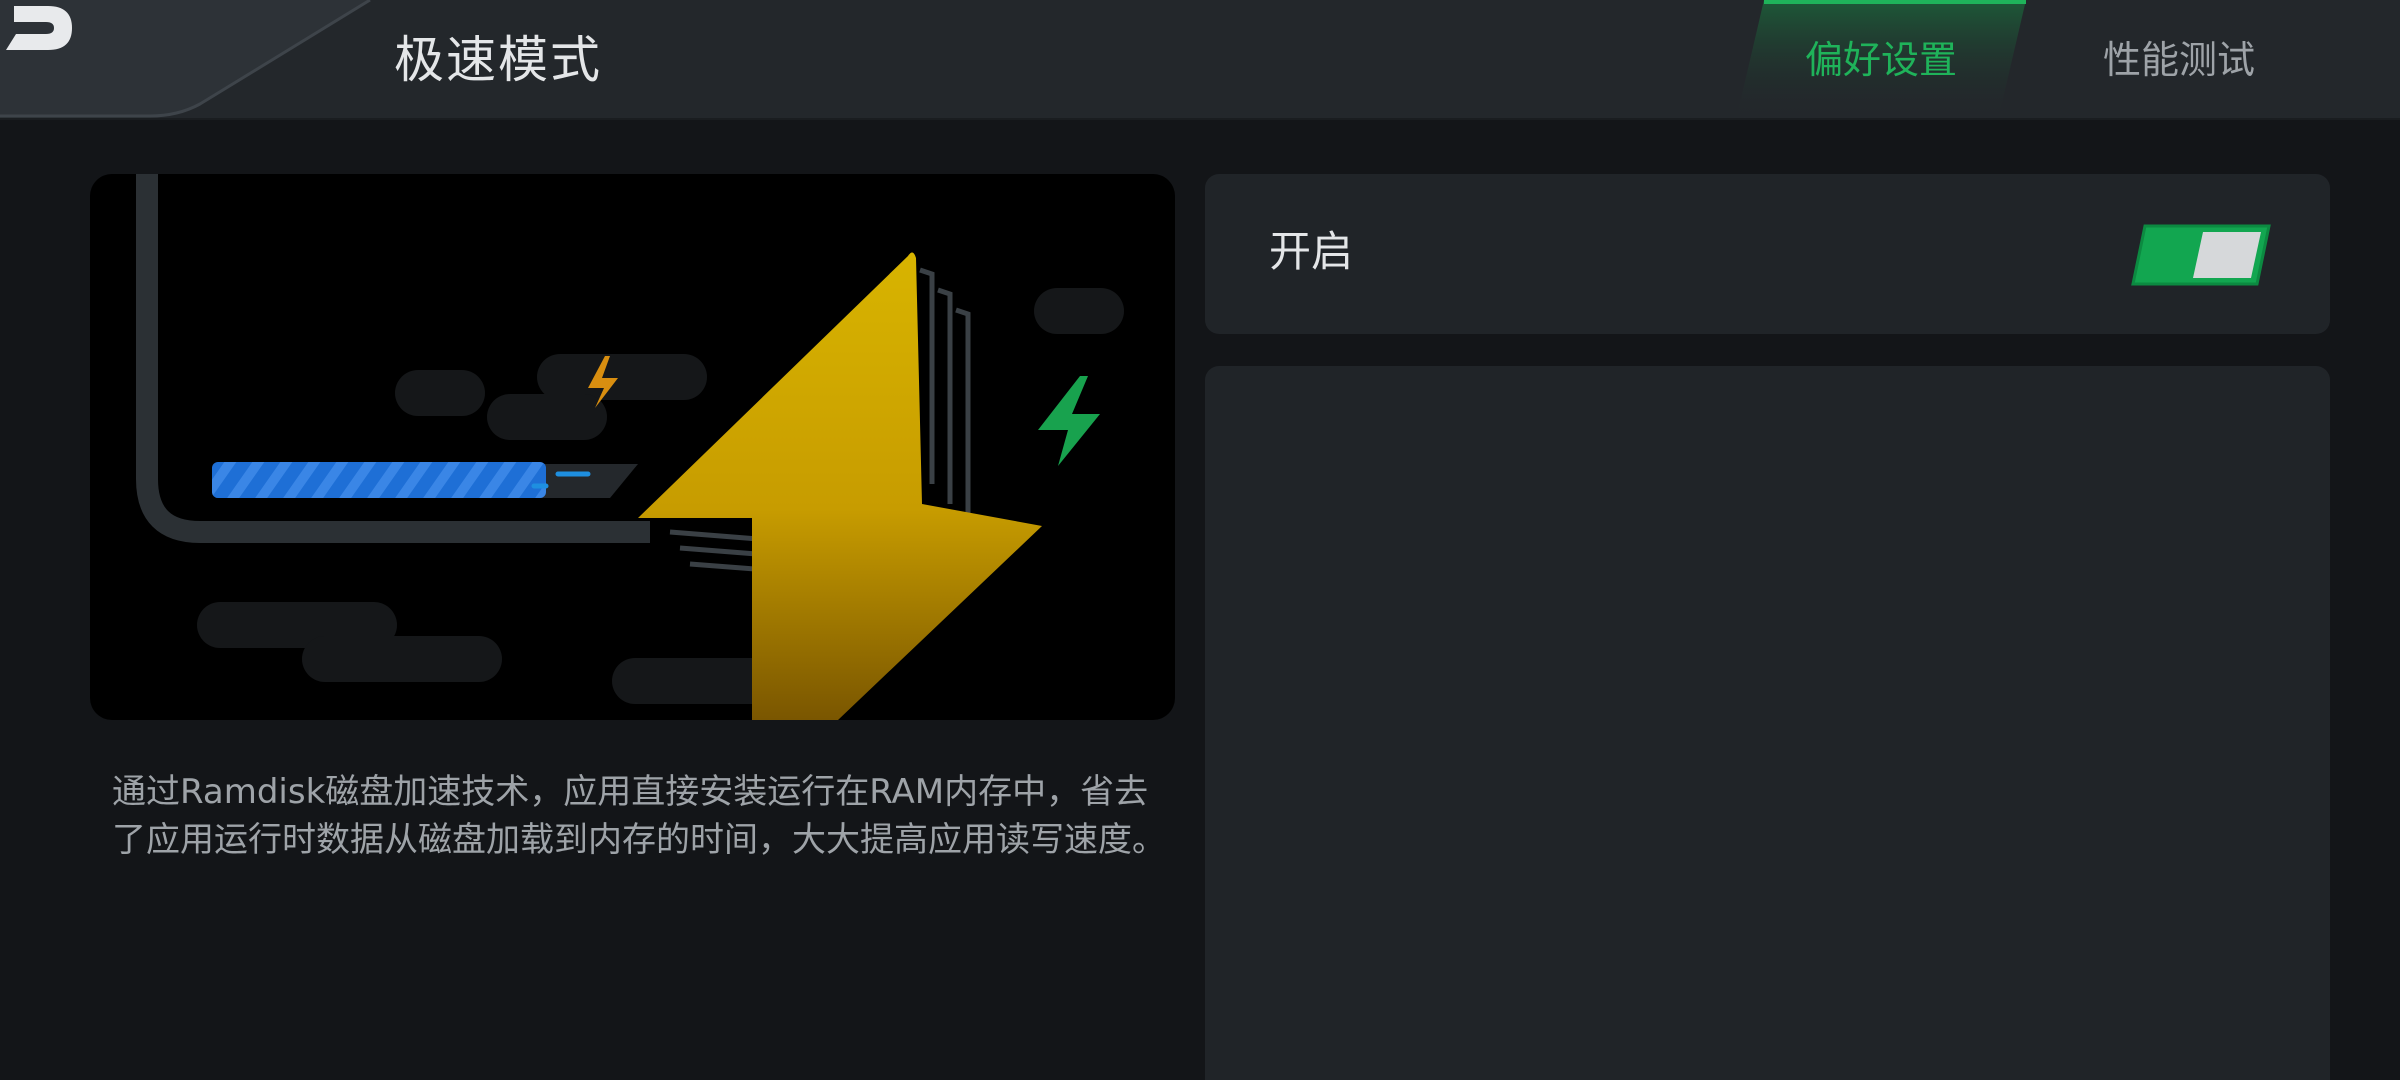 The image size is (2400, 1080). What do you see at coordinates (1767, 254) in the screenshot?
I see `enable-setting-row: 开启` at bounding box center [1767, 254].